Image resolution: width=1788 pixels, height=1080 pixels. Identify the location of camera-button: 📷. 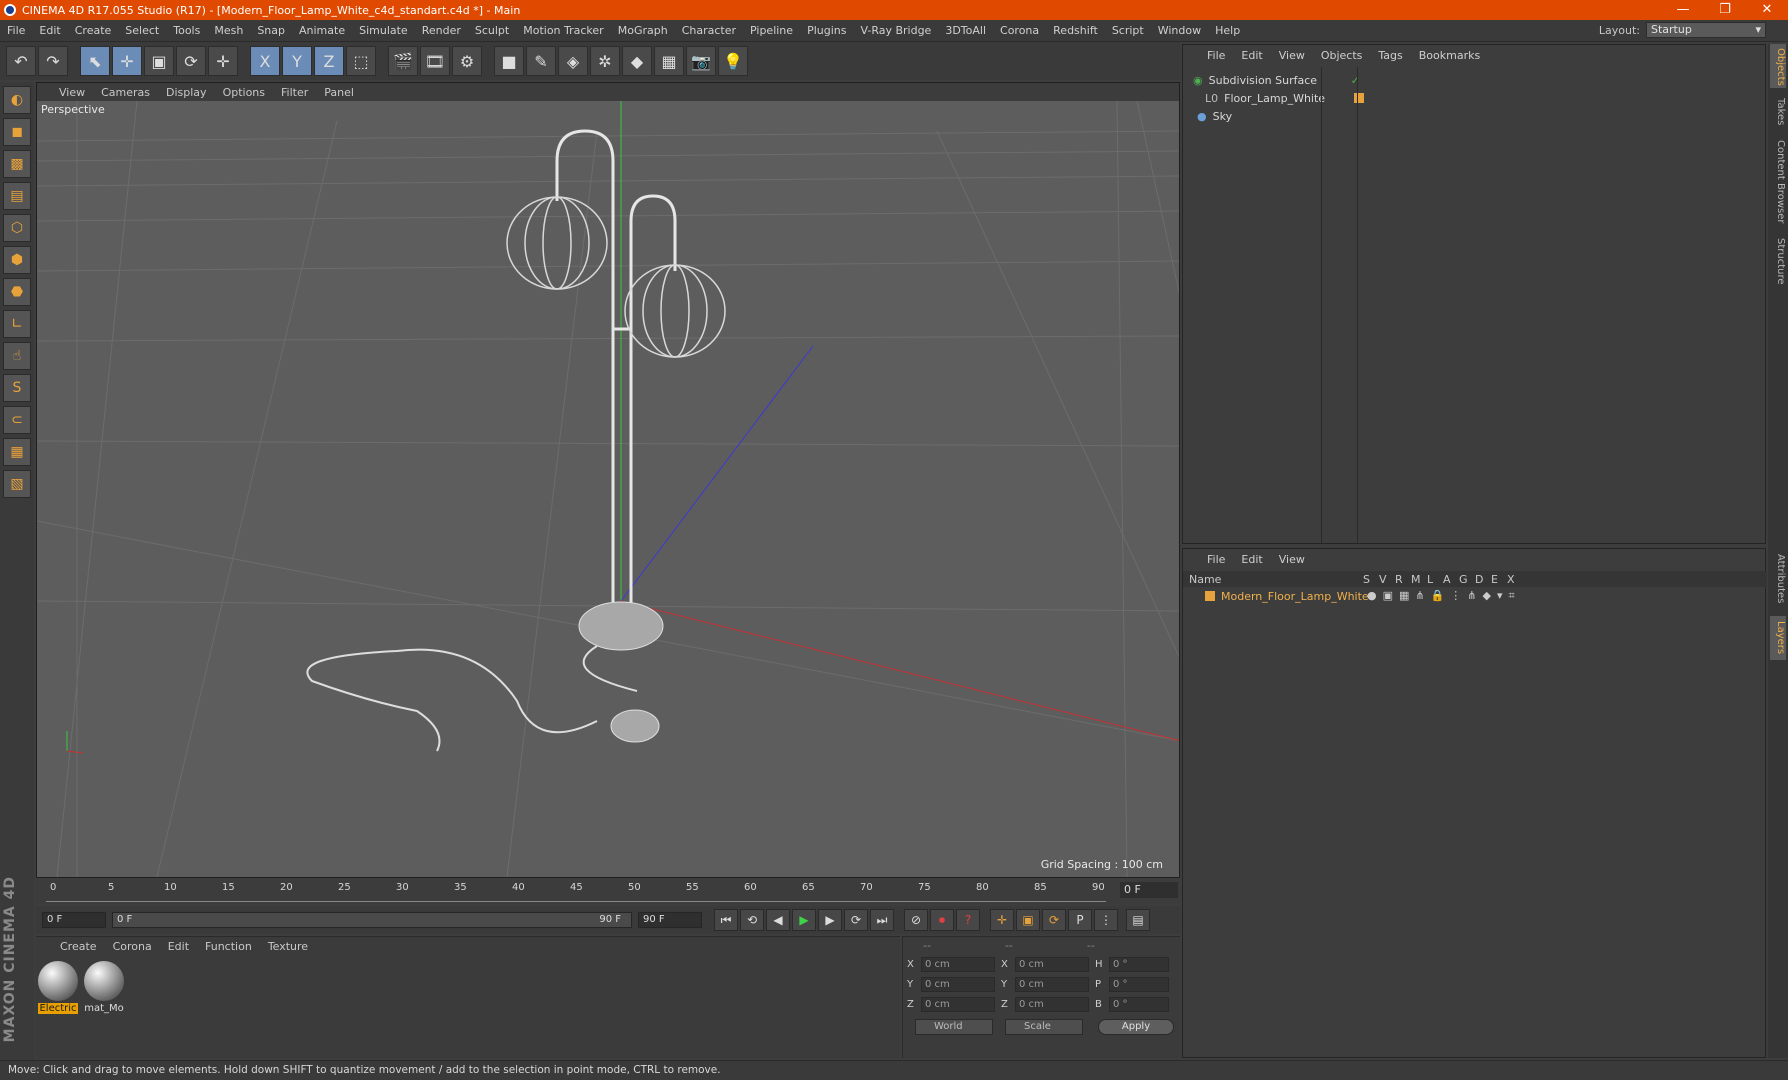
(701, 61).